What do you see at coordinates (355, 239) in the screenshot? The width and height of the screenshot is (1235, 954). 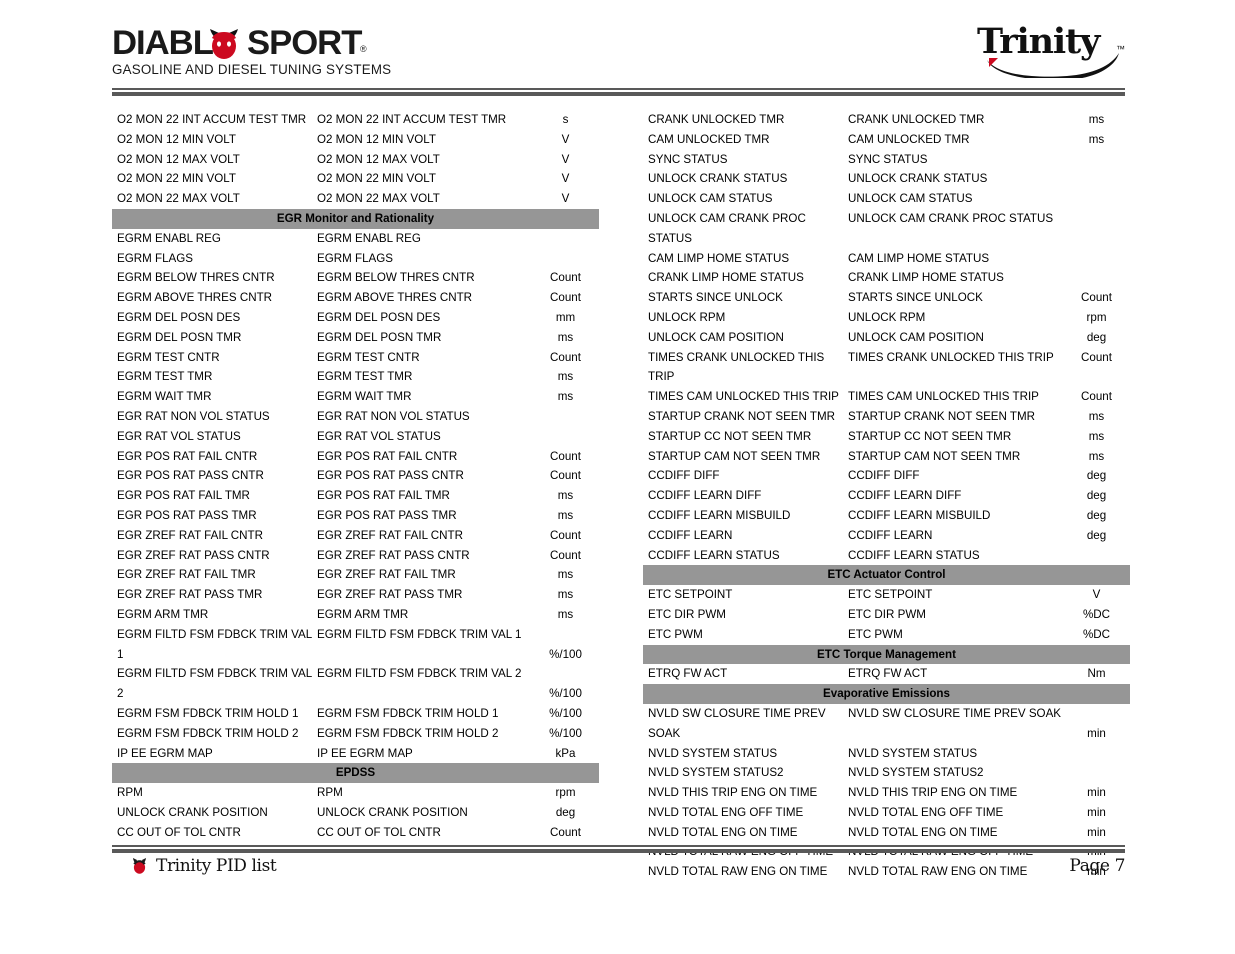 I see `table-row: EGRM ENABL REG EGRM ENABL REG` at bounding box center [355, 239].